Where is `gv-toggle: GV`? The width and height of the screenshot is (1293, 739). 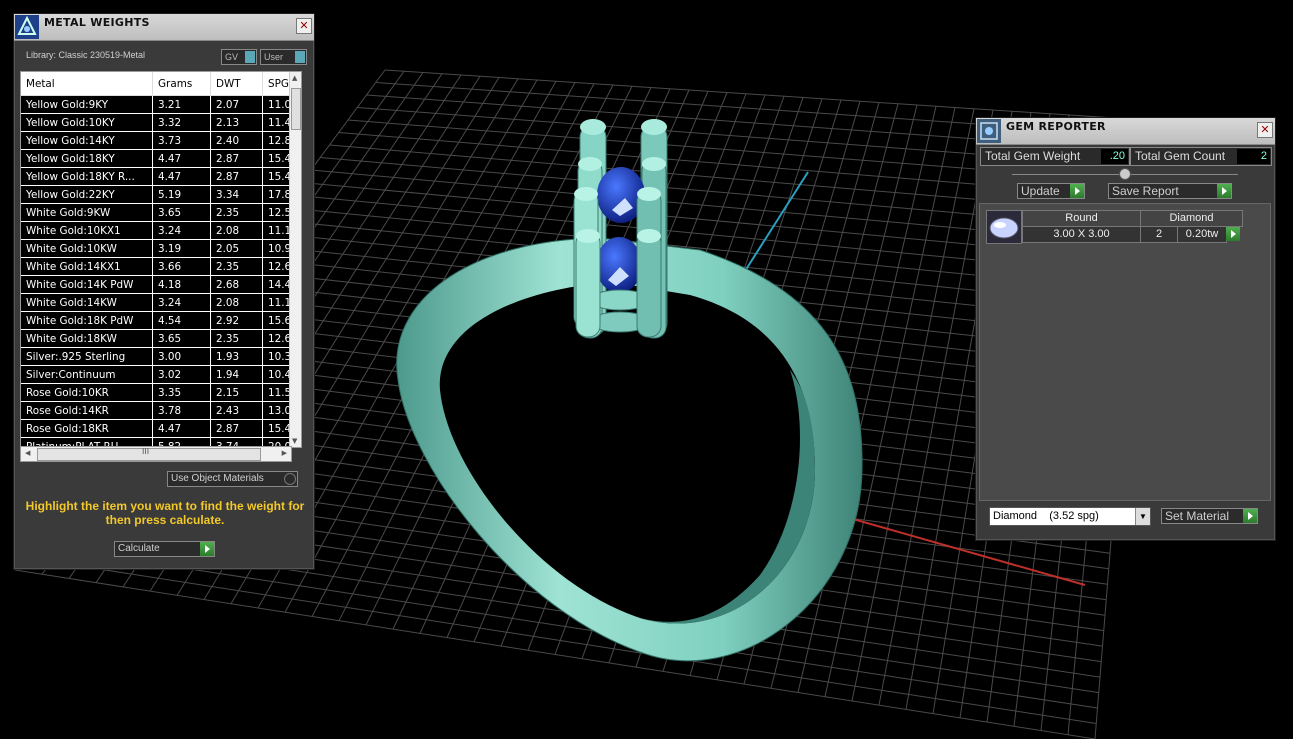 gv-toggle: GV is located at coordinates (239, 57).